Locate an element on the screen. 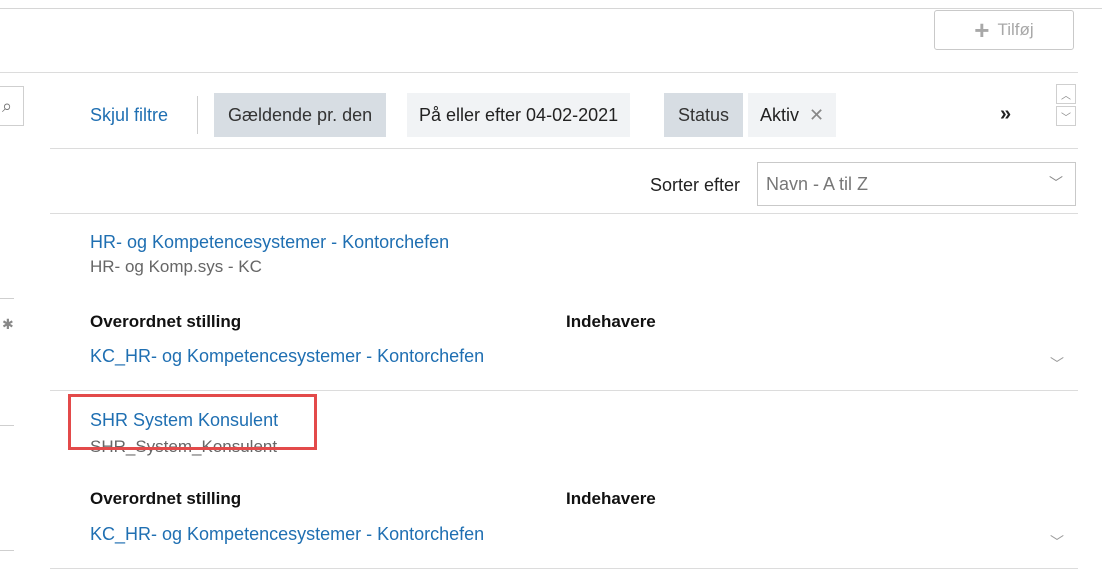  sort-select: Navn - A til Z ﹀ is located at coordinates (916, 184).